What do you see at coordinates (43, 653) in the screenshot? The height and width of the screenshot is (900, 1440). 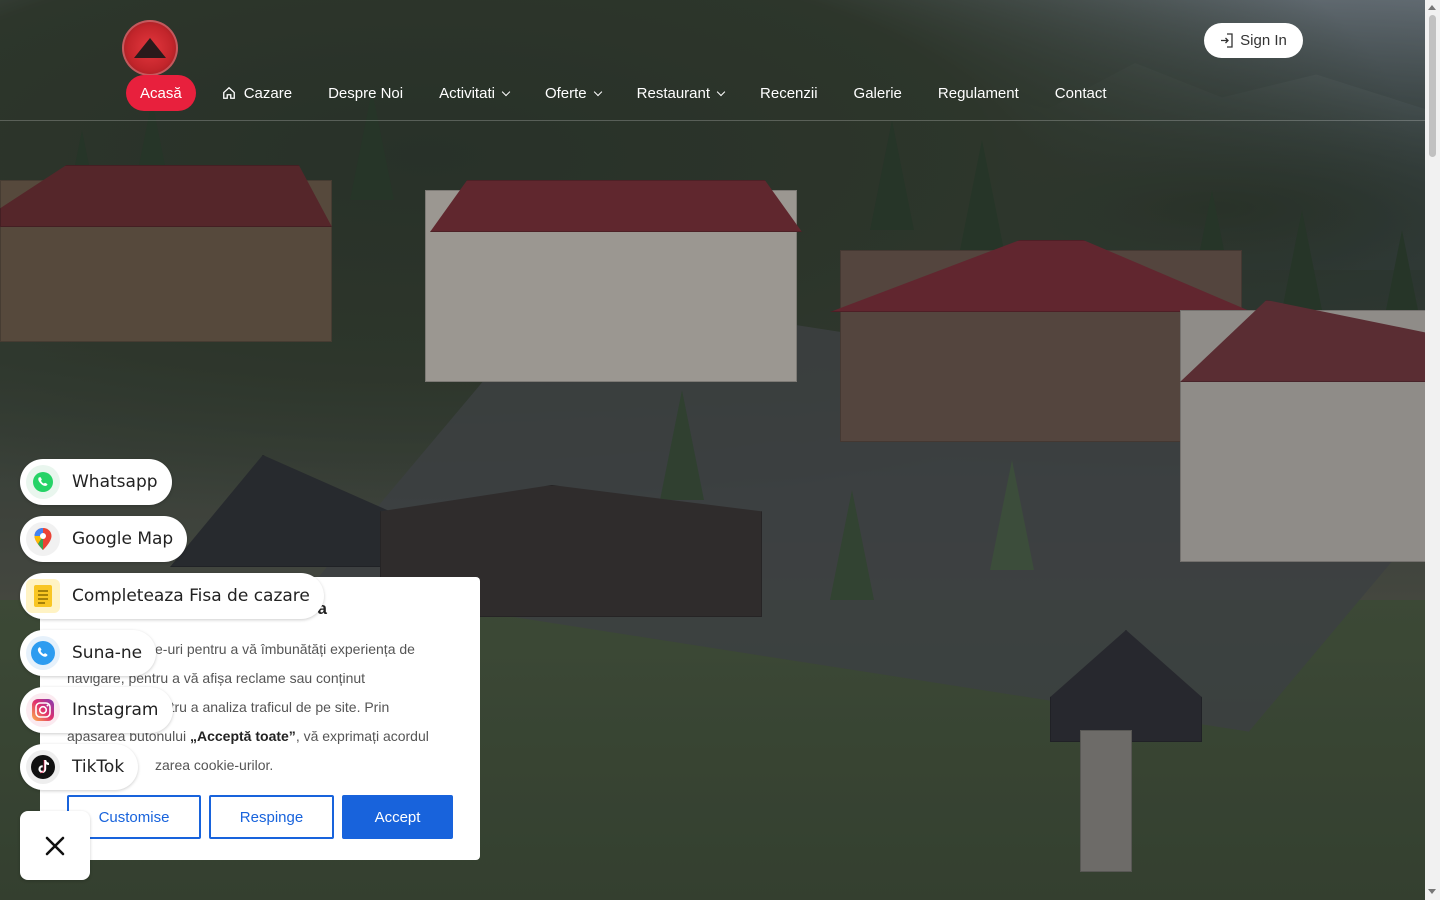 I see `phone-icon` at bounding box center [43, 653].